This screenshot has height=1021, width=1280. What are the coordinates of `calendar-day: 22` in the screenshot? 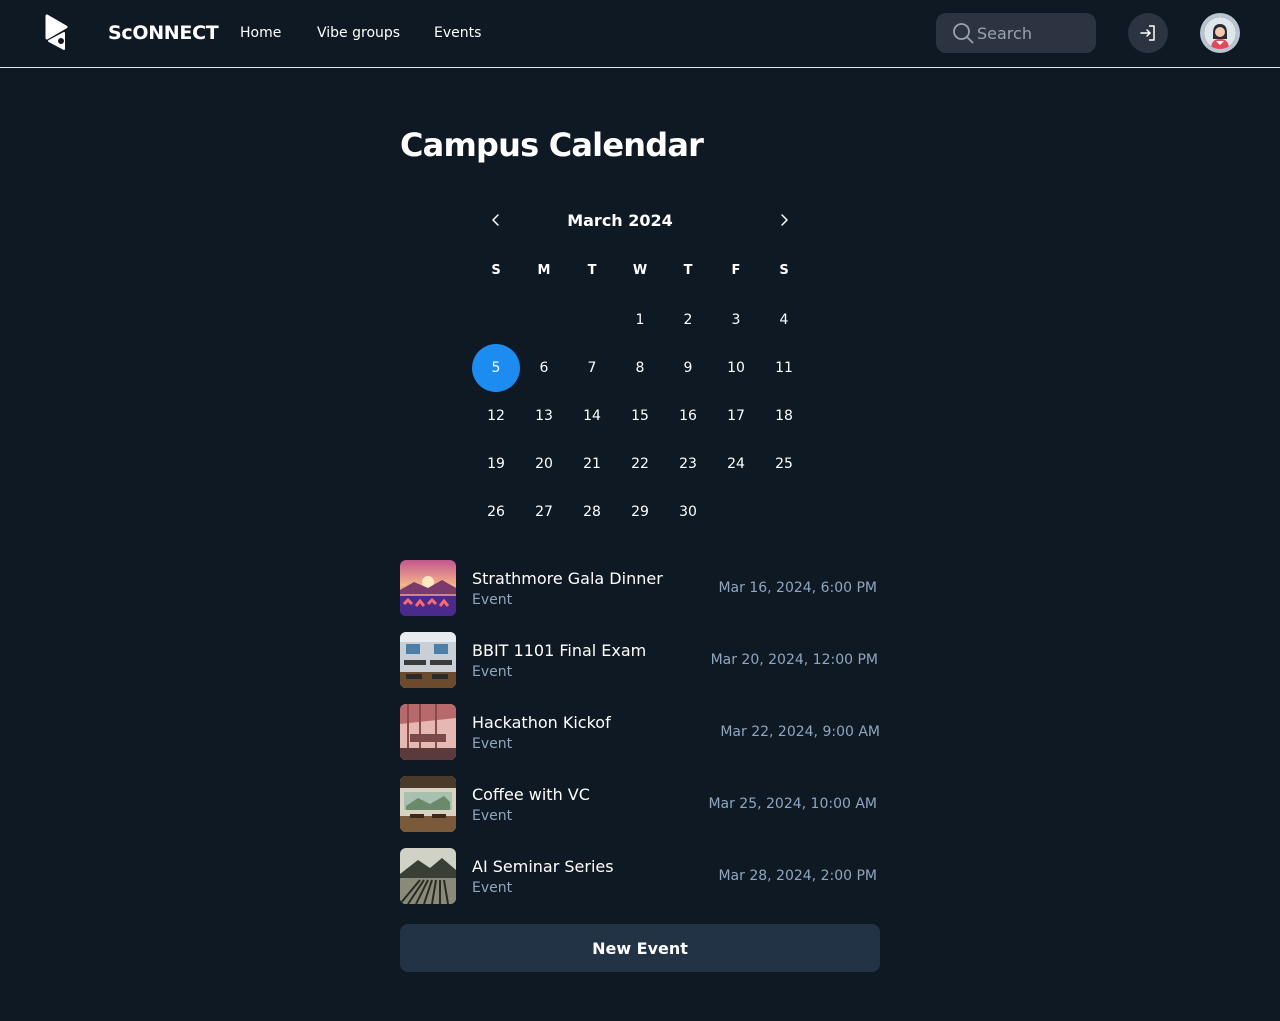 It's located at (640, 464).